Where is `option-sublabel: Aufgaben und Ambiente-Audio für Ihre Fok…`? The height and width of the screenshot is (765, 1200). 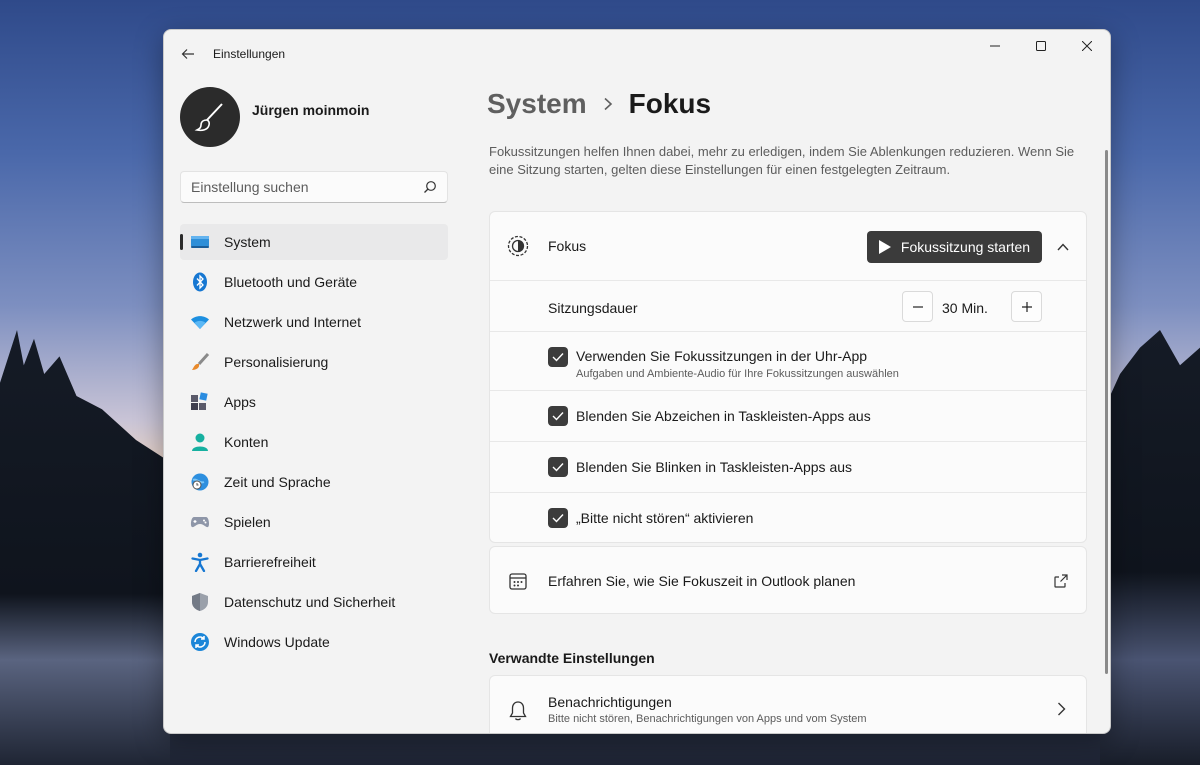 option-sublabel: Aufgaben und Ambiente-Audio für Ihre Fok… is located at coordinates (737, 374).